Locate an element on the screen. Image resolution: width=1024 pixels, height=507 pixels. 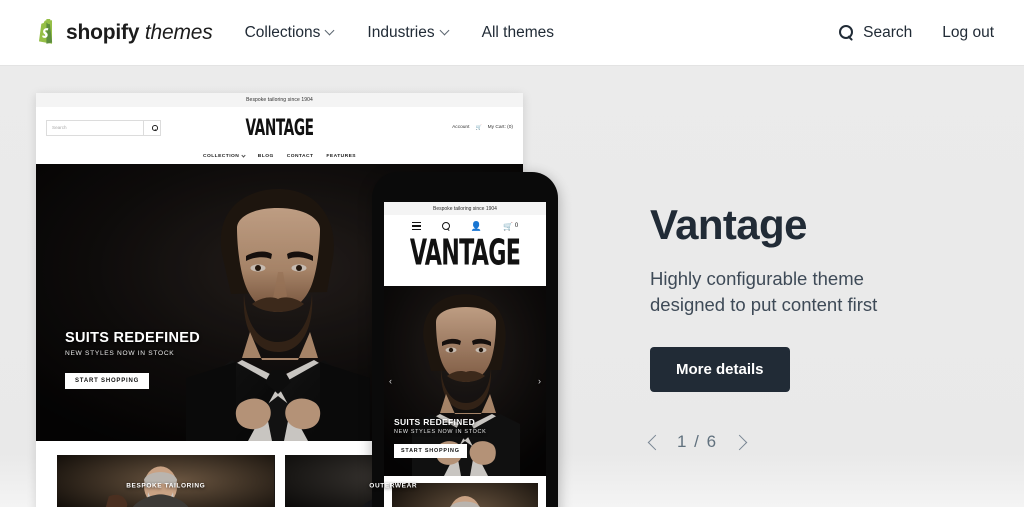
cart-count: 0 is located at coordinates (516, 226).